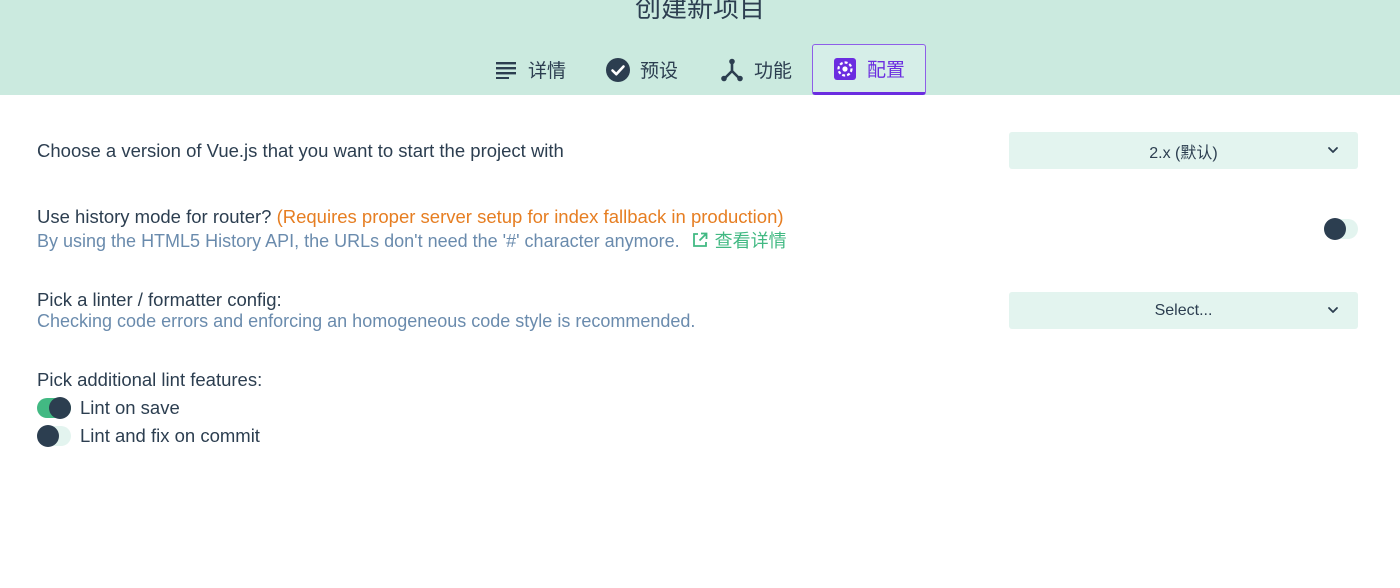 This screenshot has width=1400, height=588. I want to click on tab-details: 详情, so click(530, 69).